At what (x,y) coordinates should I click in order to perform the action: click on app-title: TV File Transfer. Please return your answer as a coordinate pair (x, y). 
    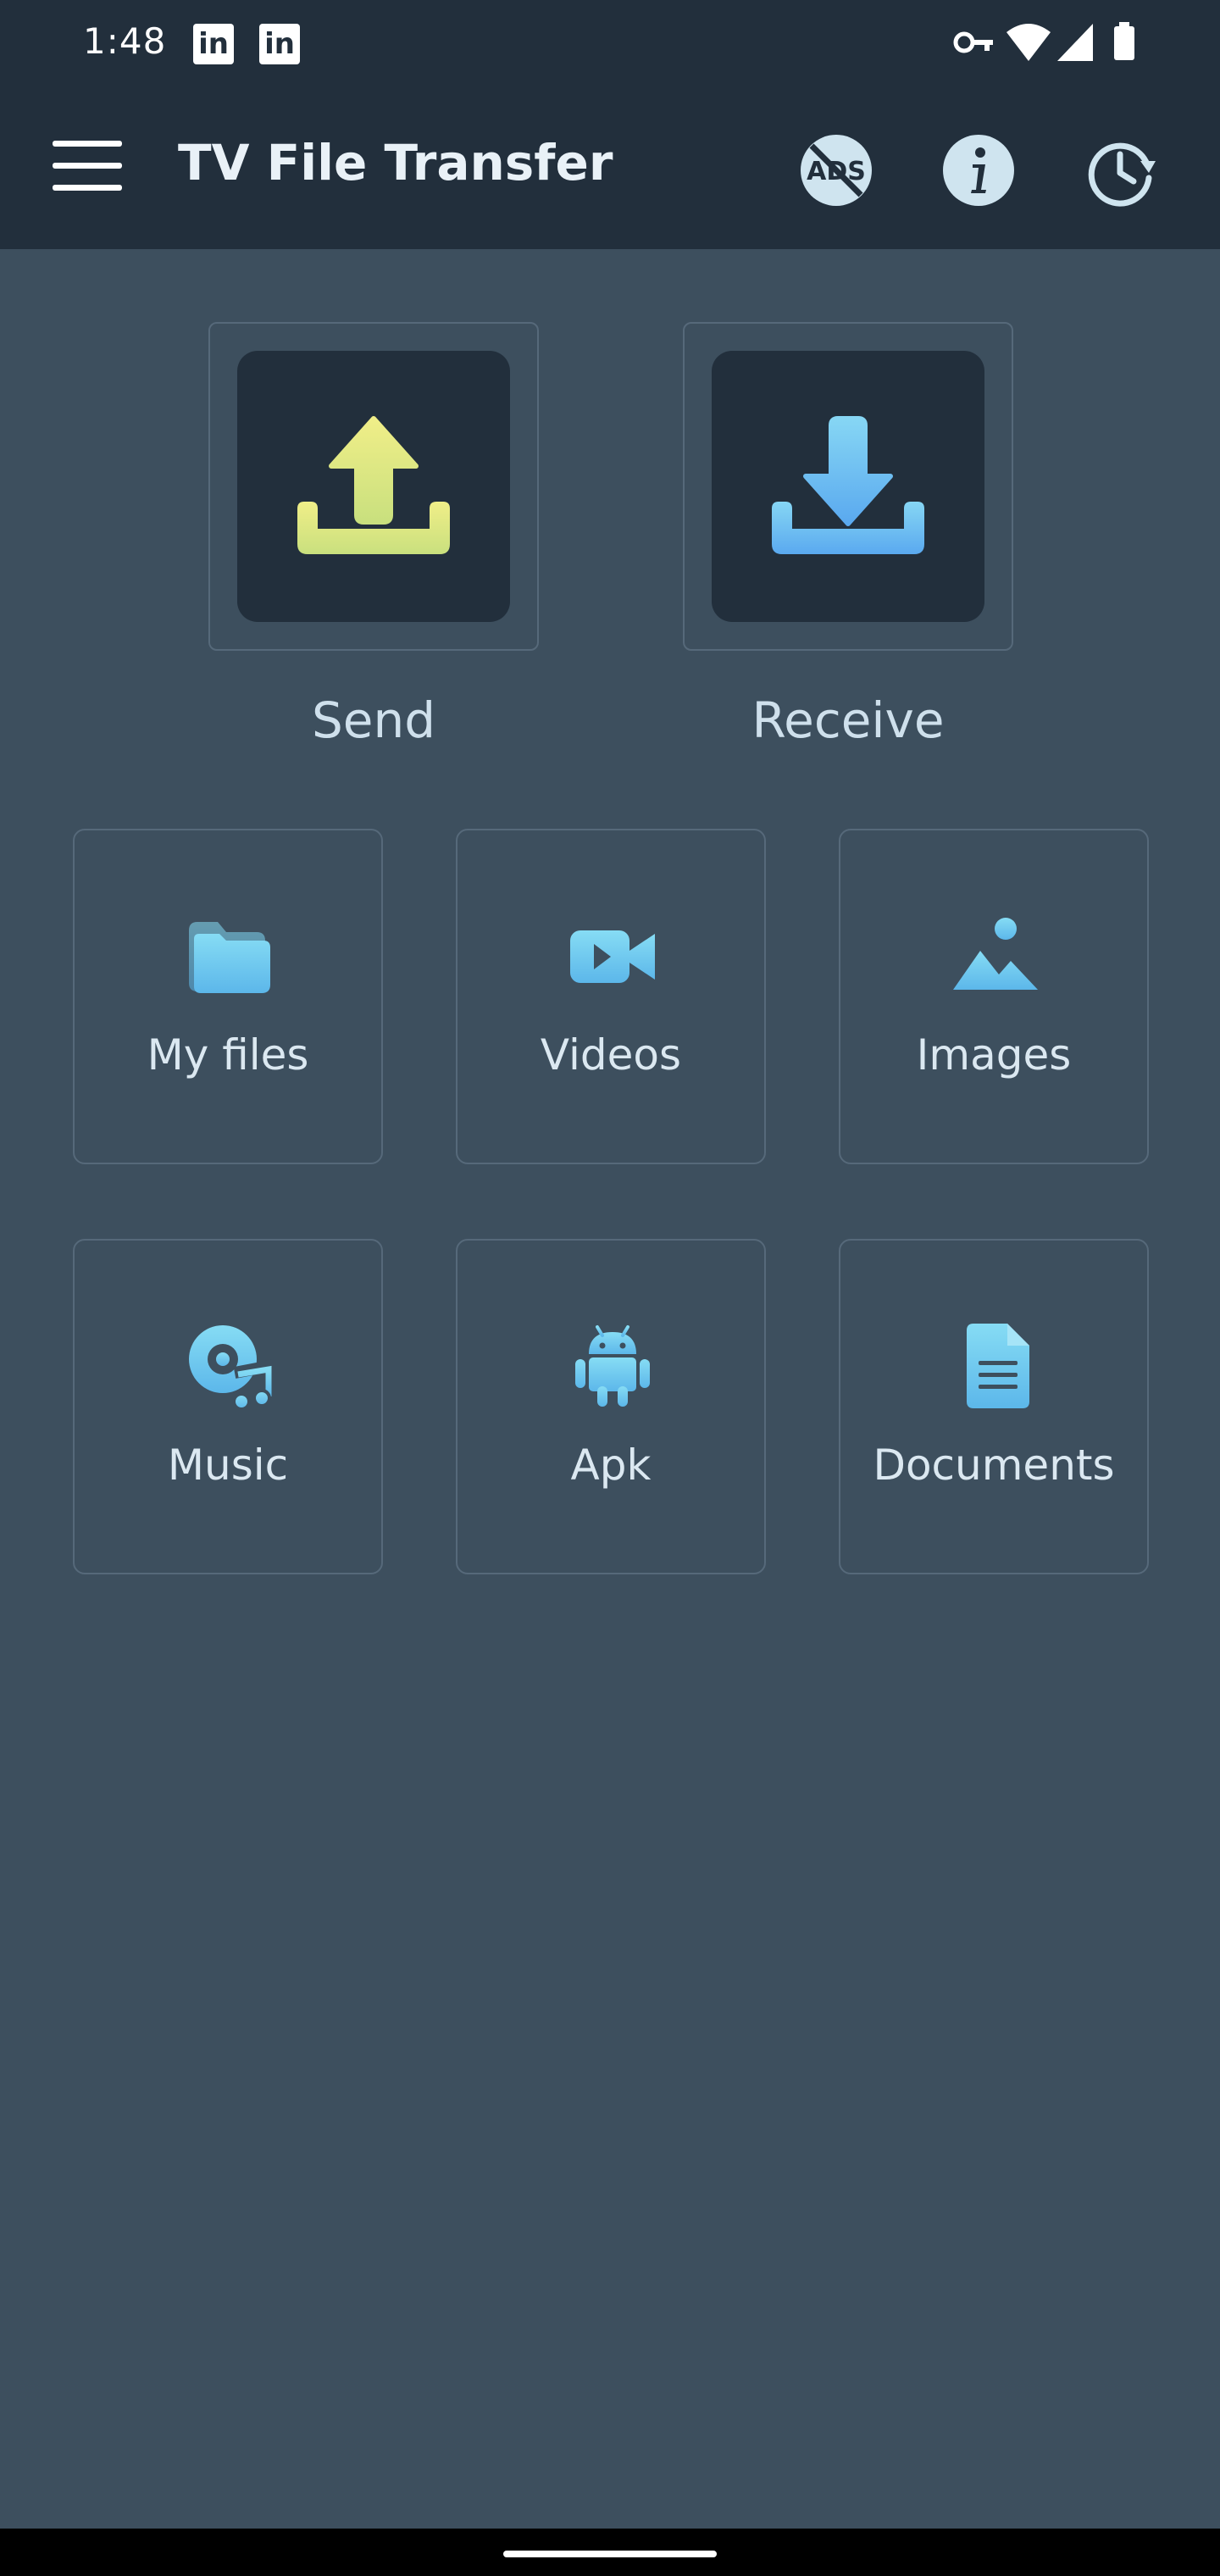
    Looking at the image, I should click on (395, 163).